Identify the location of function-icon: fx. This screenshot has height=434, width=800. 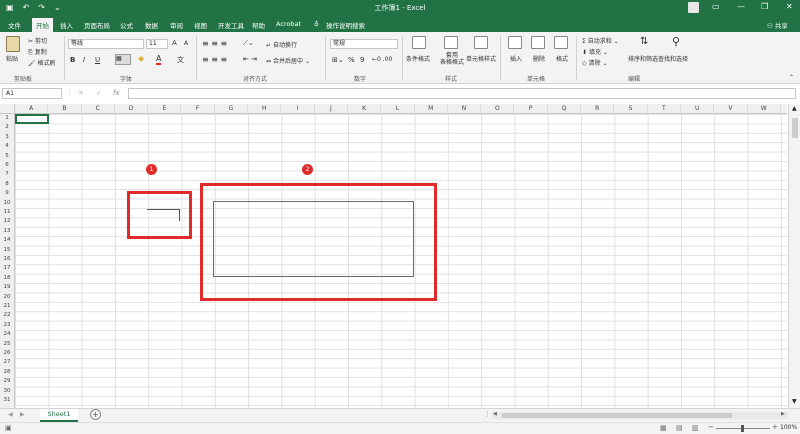
(116, 93).